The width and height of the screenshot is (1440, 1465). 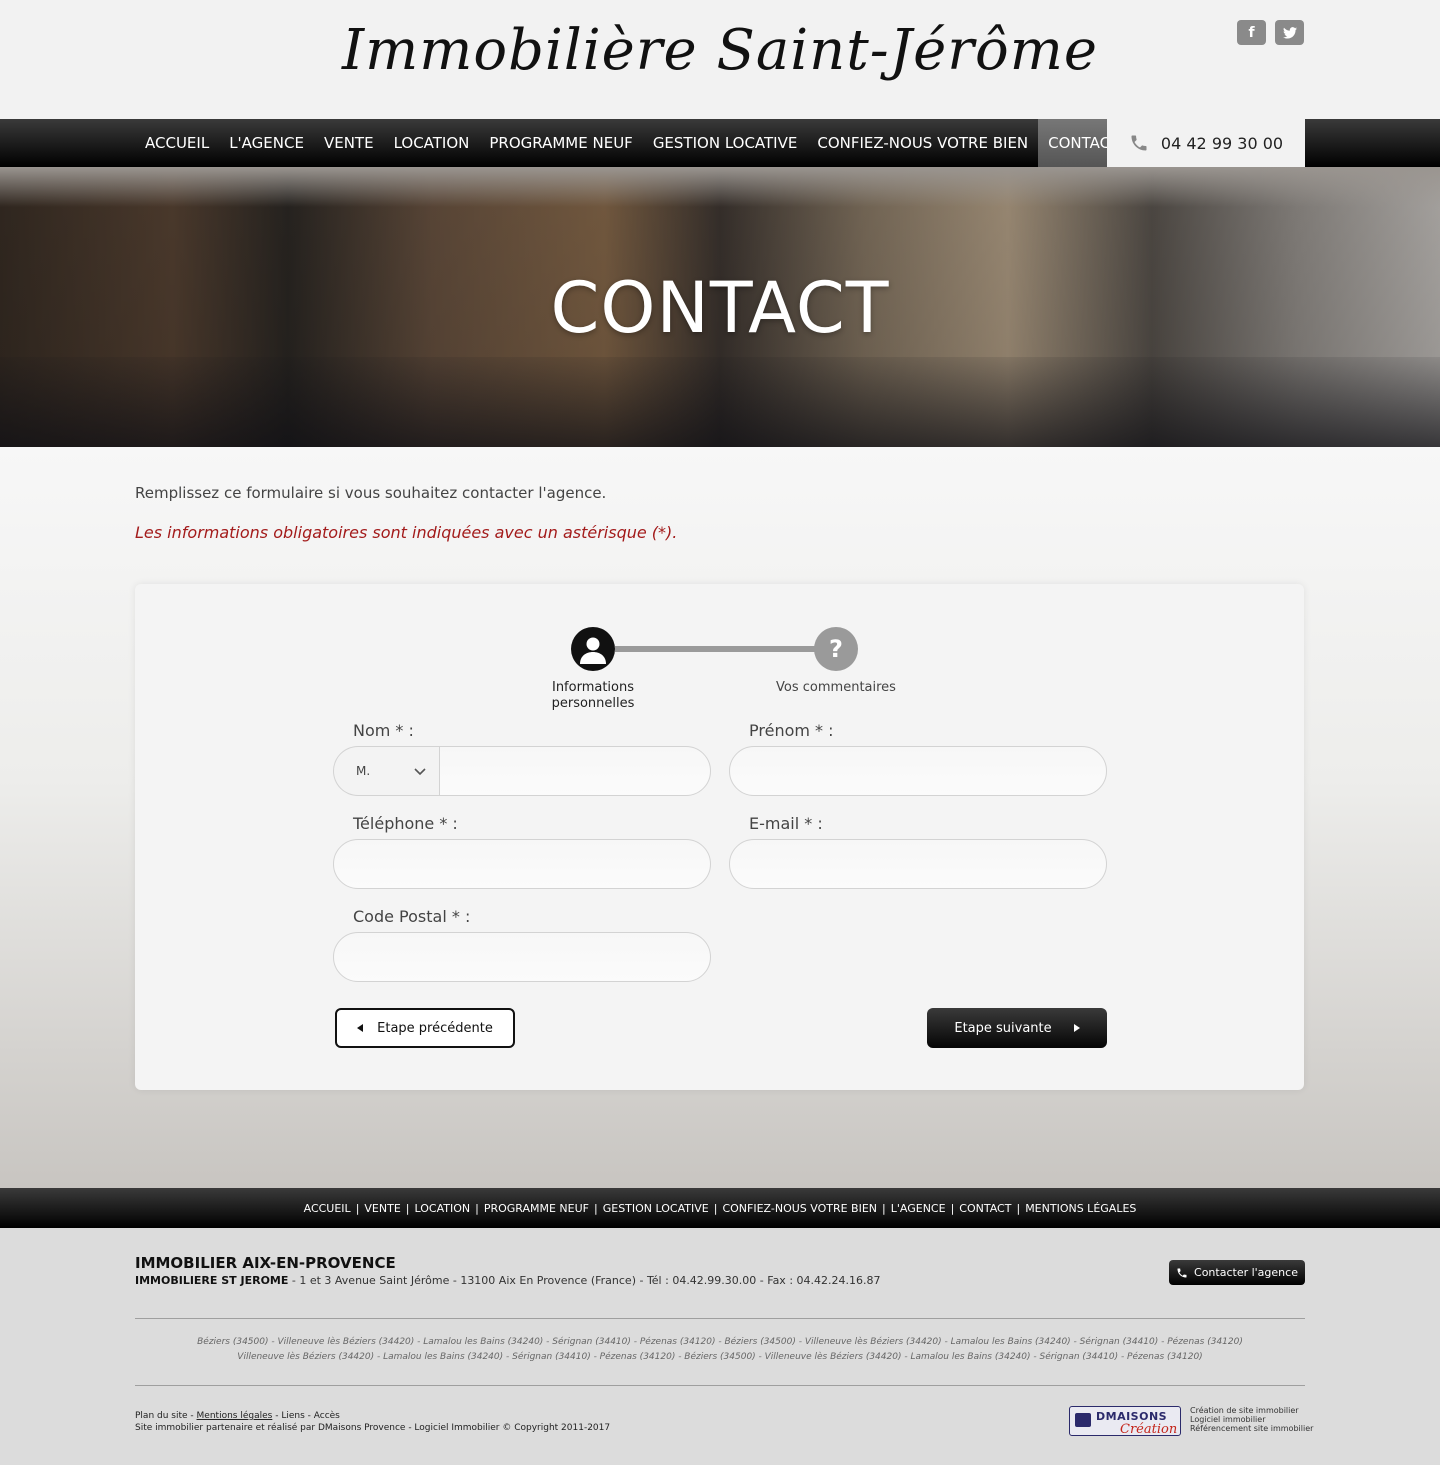 What do you see at coordinates (536, 1208) in the screenshot?
I see `footer-link-programme-neuf: PROGRAMME NEUF` at bounding box center [536, 1208].